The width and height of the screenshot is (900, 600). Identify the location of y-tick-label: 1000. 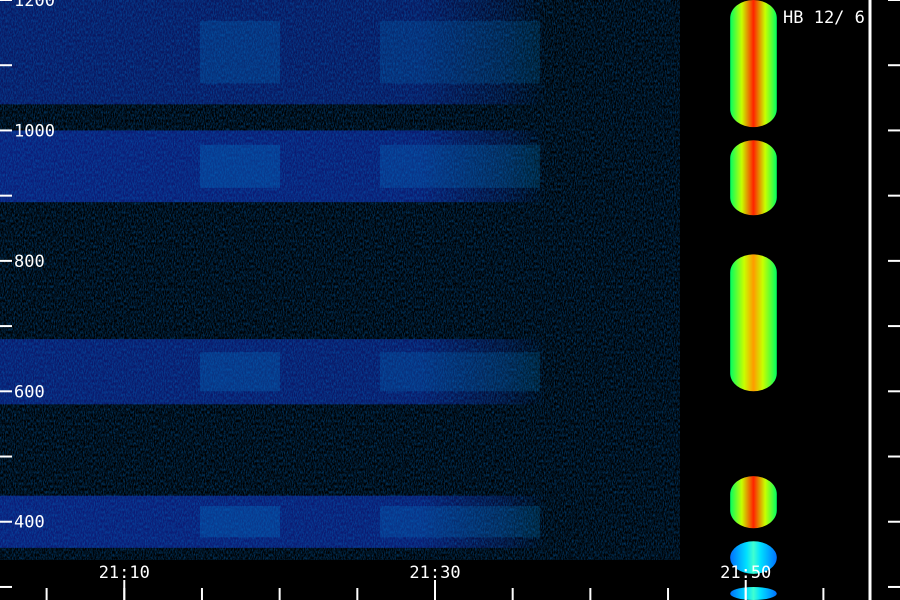
(34, 131).